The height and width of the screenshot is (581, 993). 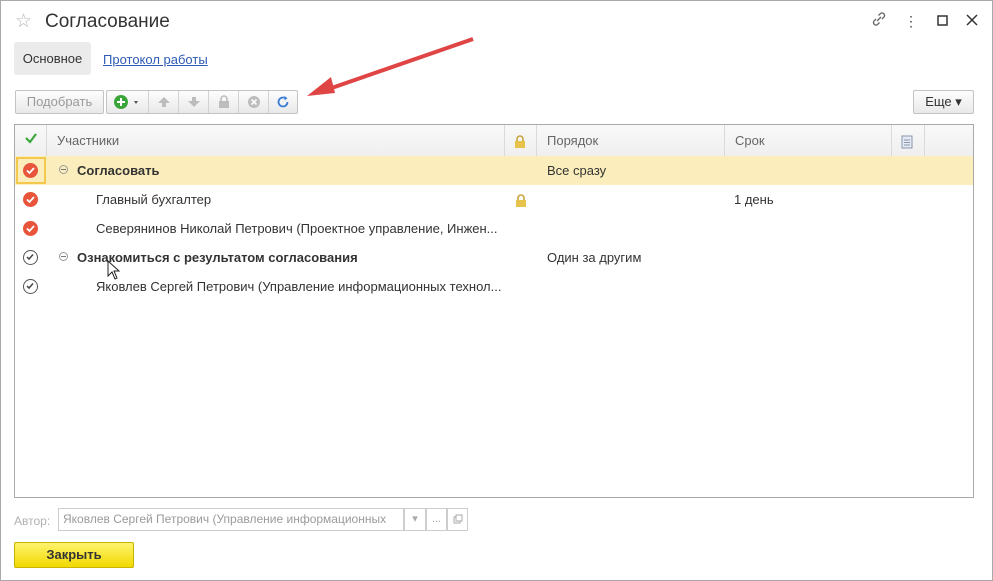 I want to click on refresh-button, so click(x=283, y=102).